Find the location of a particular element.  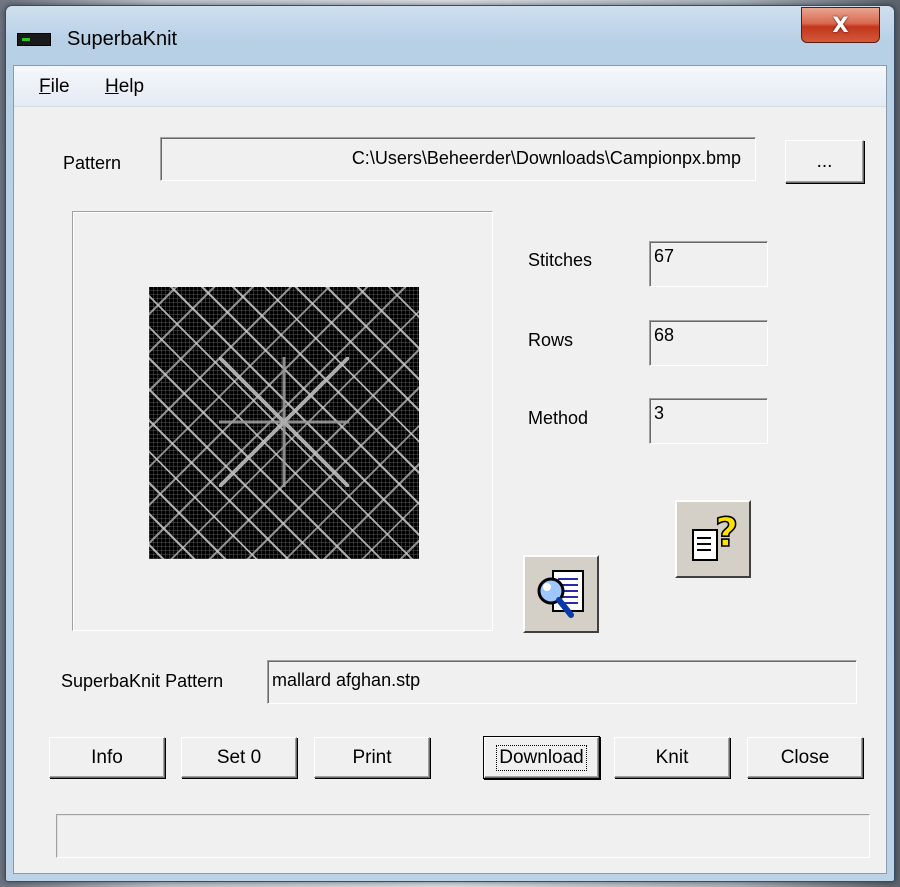

superbaknit-pattern-field: mallard afghan.stp is located at coordinates (562, 682).